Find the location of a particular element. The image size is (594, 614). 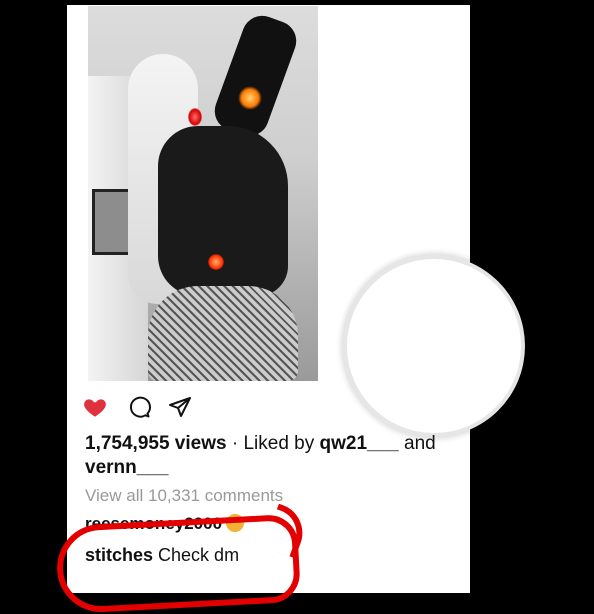

view-all-comments-link: View all 10,331 comments is located at coordinates (184, 496).